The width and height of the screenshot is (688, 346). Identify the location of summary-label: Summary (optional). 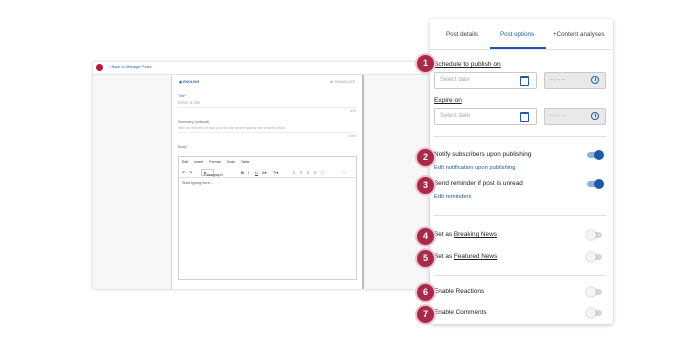
(194, 122).